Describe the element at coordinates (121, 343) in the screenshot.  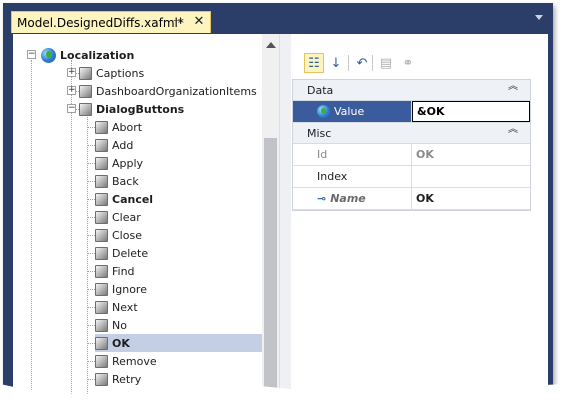
I see `tree-node-label: OK` at that location.